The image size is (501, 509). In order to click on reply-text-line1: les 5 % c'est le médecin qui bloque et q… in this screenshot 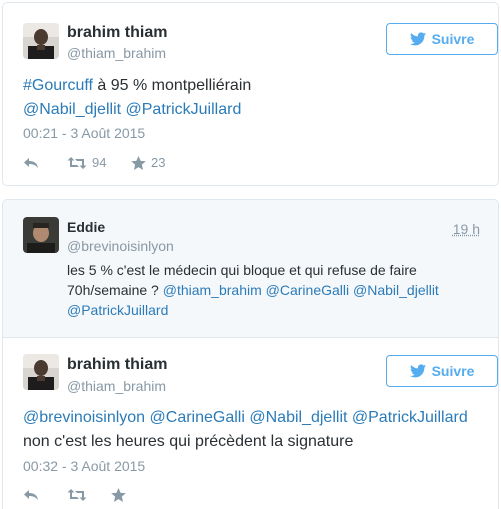, I will do `click(242, 270)`.